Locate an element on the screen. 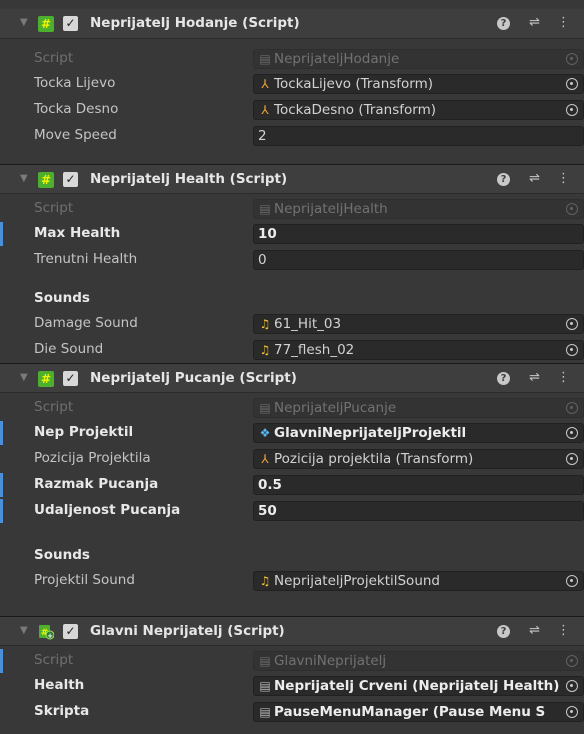 This screenshot has height=734, width=584. property-field: ♫ 61_Hit_03 is located at coordinates (418, 324).